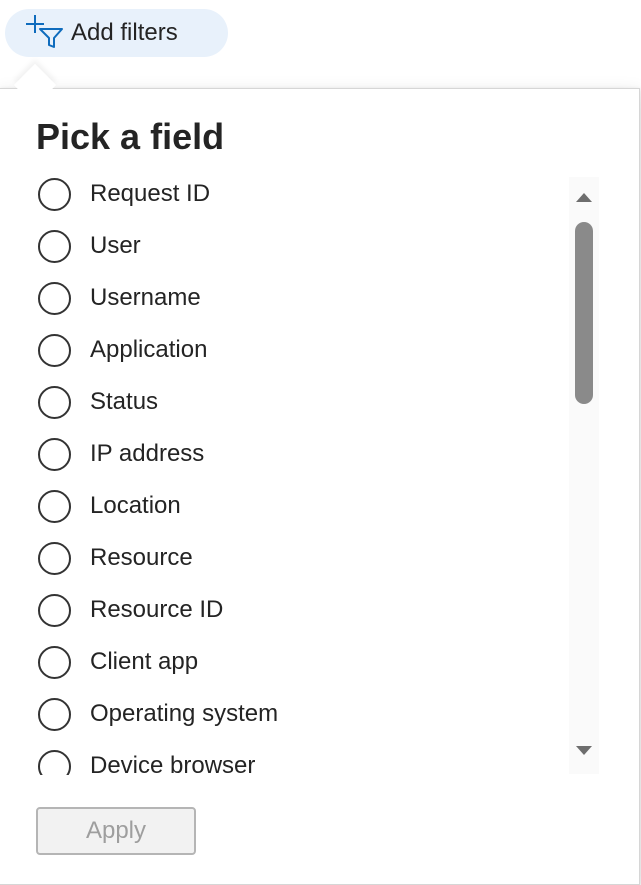 The height and width of the screenshot is (885, 641). Describe the element at coordinates (141, 557) in the screenshot. I see `field-option-label: Resource` at that location.